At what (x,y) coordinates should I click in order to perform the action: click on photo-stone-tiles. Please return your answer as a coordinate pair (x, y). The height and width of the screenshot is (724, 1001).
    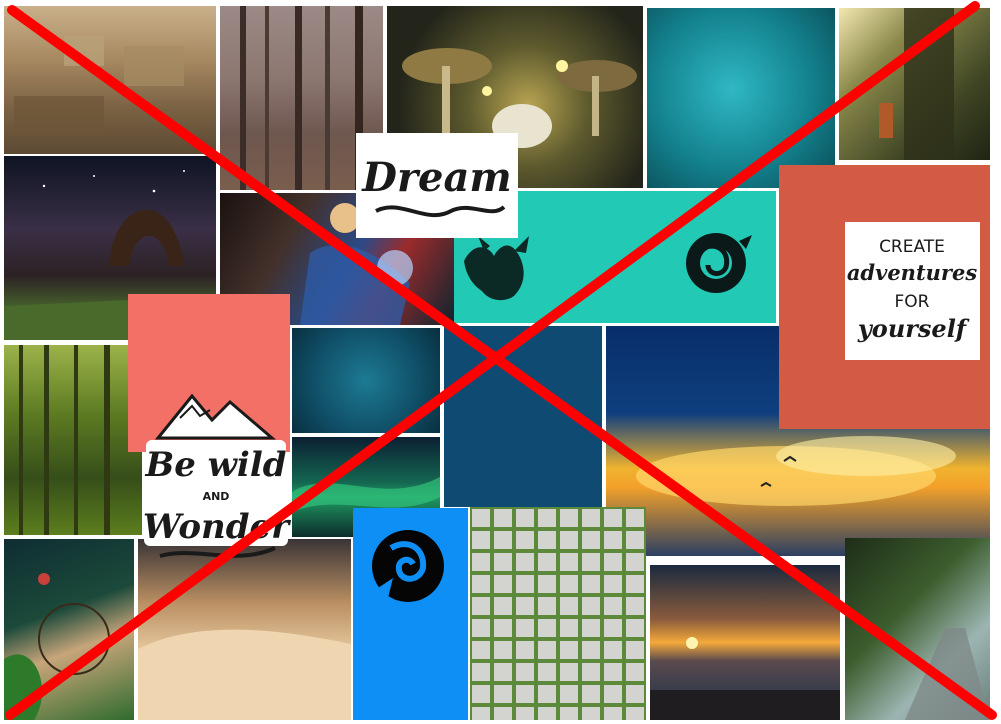
    Looking at the image, I should click on (558, 613).